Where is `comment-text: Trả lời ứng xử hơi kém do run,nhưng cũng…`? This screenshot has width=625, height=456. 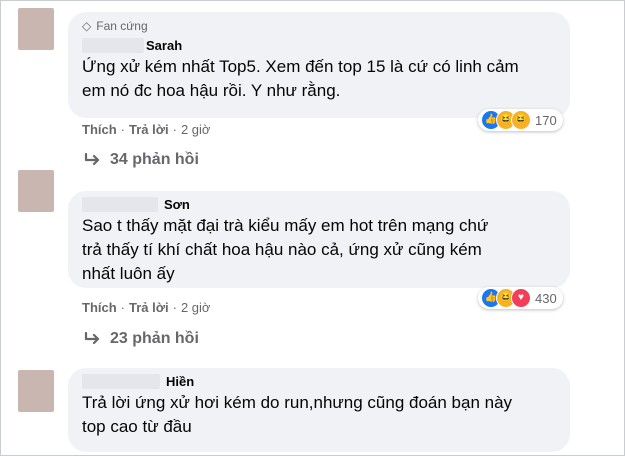
comment-text: Trả lời ứng xử hơi kém do run,nhưng cũng… is located at coordinates (297, 414).